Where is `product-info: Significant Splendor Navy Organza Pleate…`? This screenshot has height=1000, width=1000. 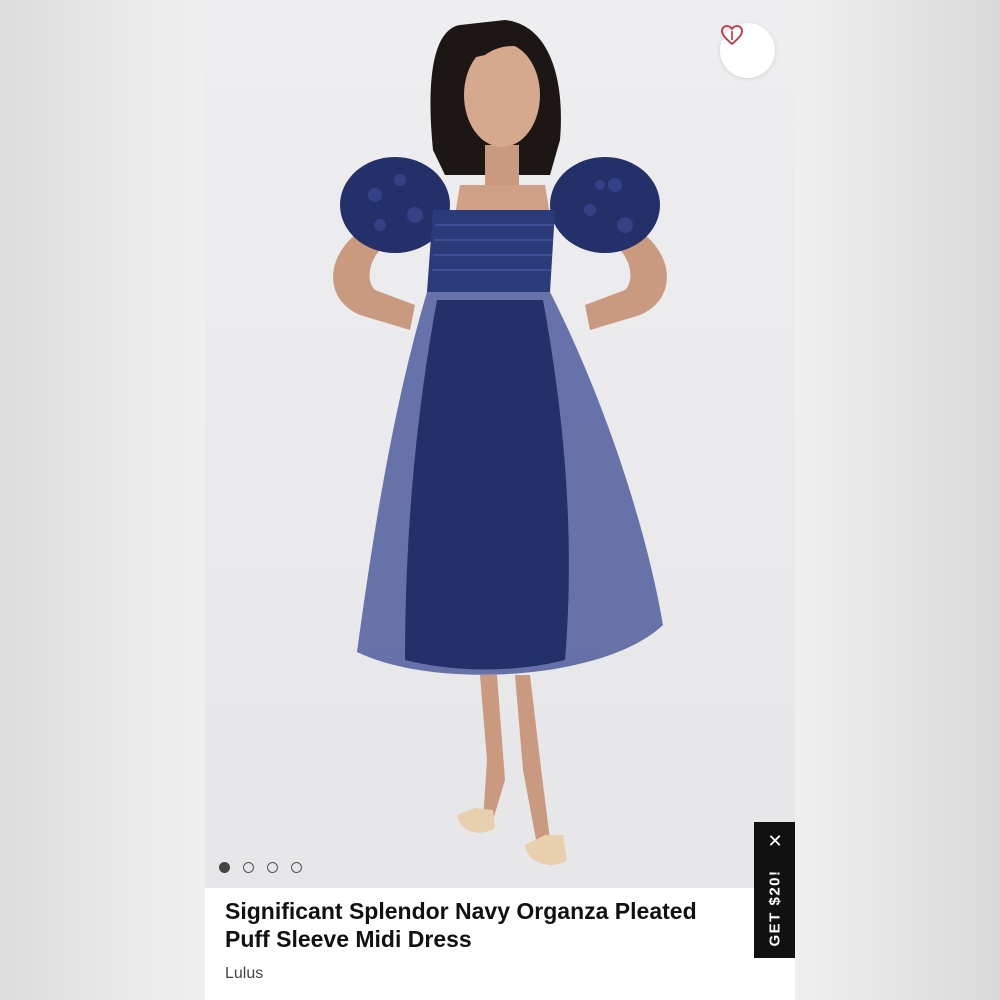 product-info: Significant Splendor Navy Organza Pleate… is located at coordinates (485, 940).